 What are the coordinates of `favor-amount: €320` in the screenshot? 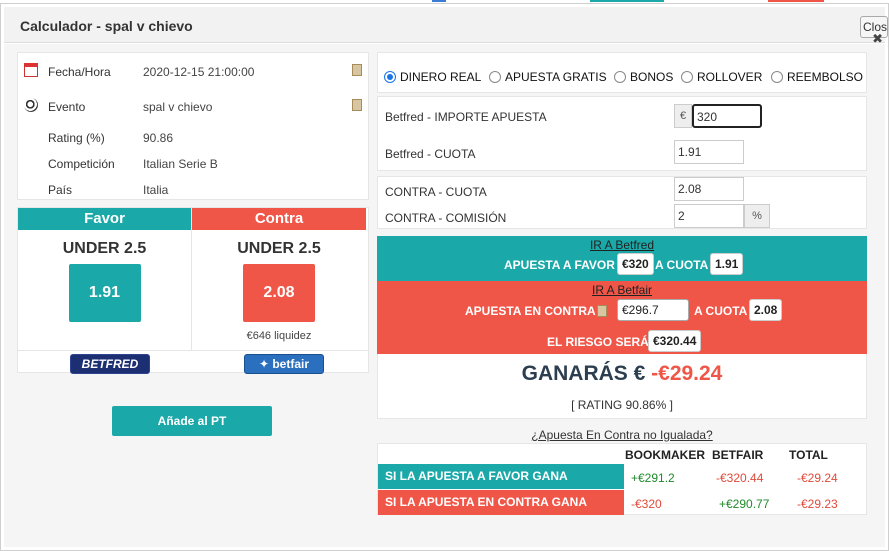 It's located at (635, 264).